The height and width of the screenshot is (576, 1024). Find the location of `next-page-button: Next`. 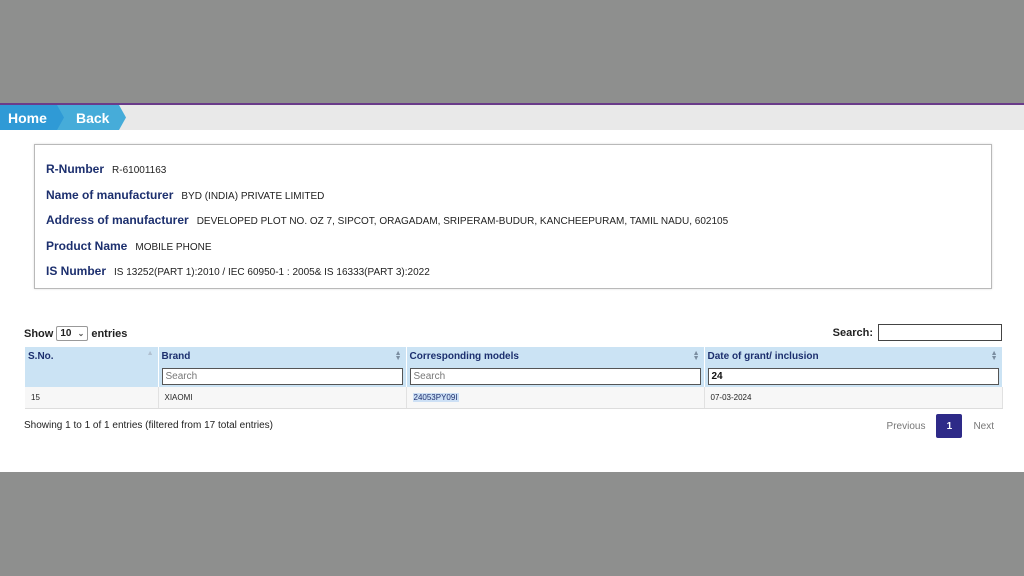

next-page-button: Next is located at coordinates (983, 426).